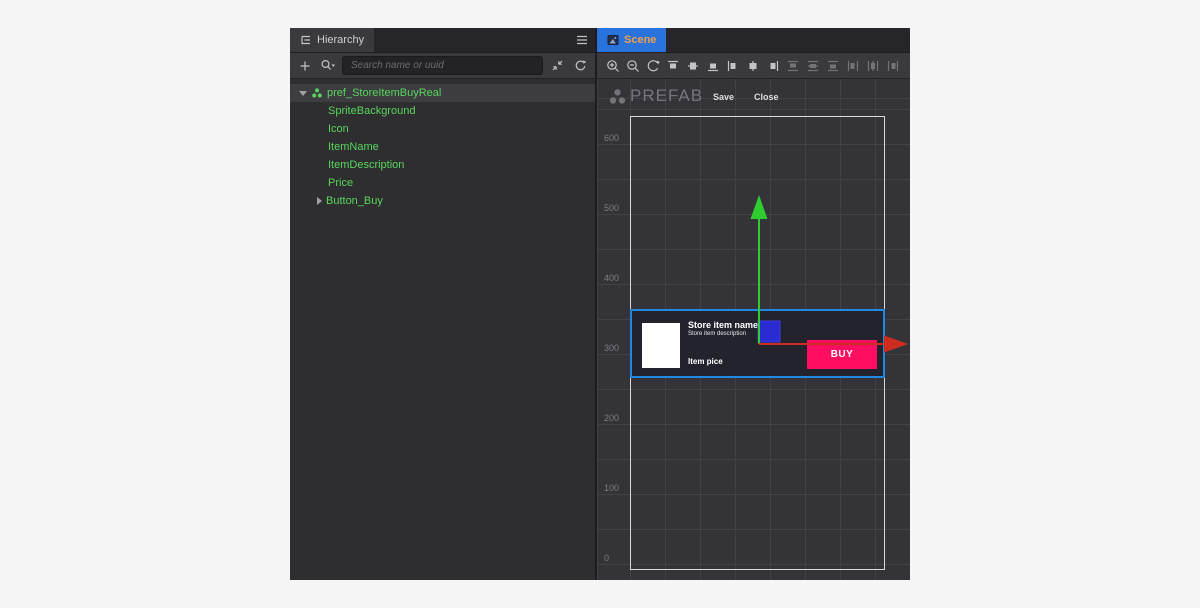 This screenshot has height=608, width=1200. Describe the element at coordinates (607, 558) in the screenshot. I see `ruler-label: 0` at that location.